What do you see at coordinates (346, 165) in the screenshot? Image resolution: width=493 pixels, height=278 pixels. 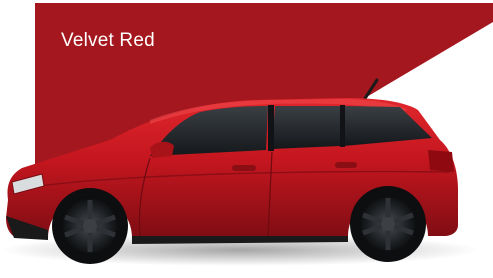 I see `rear-door-handle` at bounding box center [346, 165].